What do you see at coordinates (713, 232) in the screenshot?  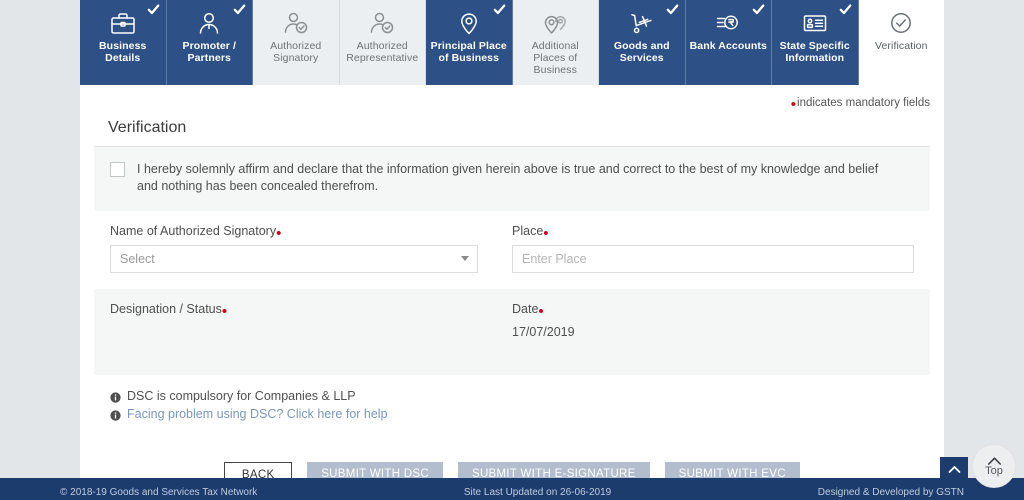 I see `place-label: Place•` at bounding box center [713, 232].